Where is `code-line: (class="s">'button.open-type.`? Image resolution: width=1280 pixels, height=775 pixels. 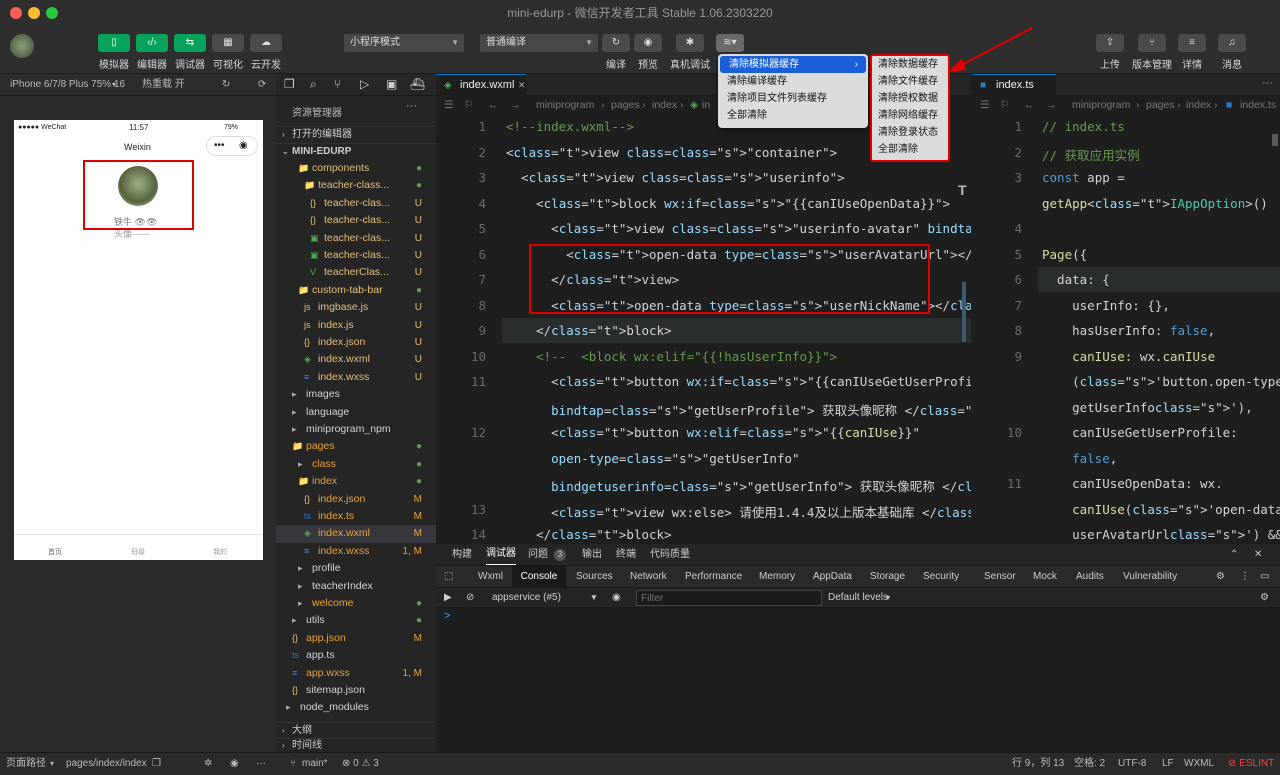
code-line: (class="s">'button.open-type. is located at coordinates (1161, 381).